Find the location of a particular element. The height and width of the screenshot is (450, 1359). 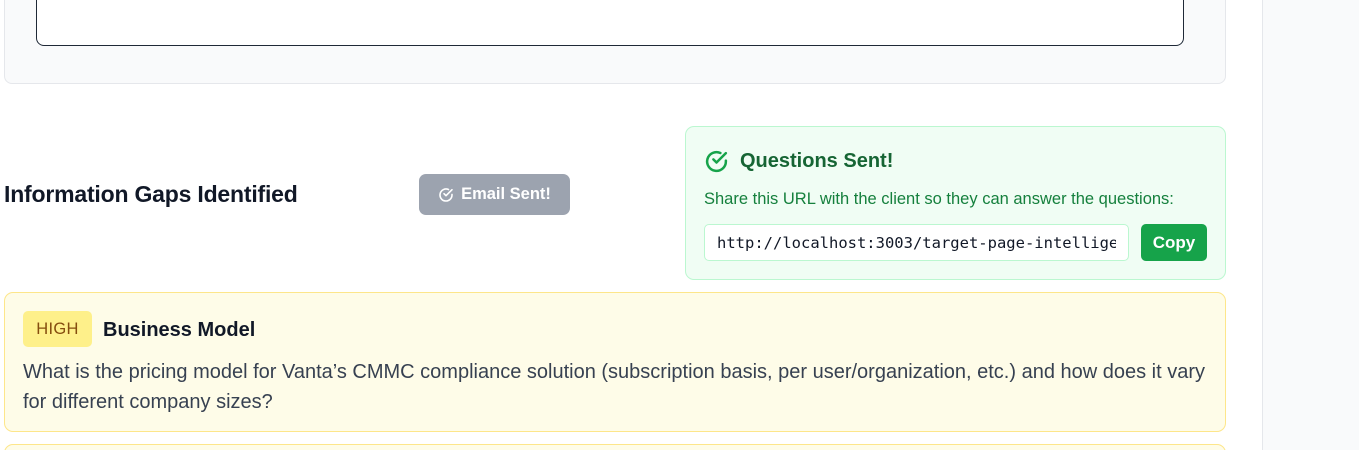

share-url-input is located at coordinates (916, 242).